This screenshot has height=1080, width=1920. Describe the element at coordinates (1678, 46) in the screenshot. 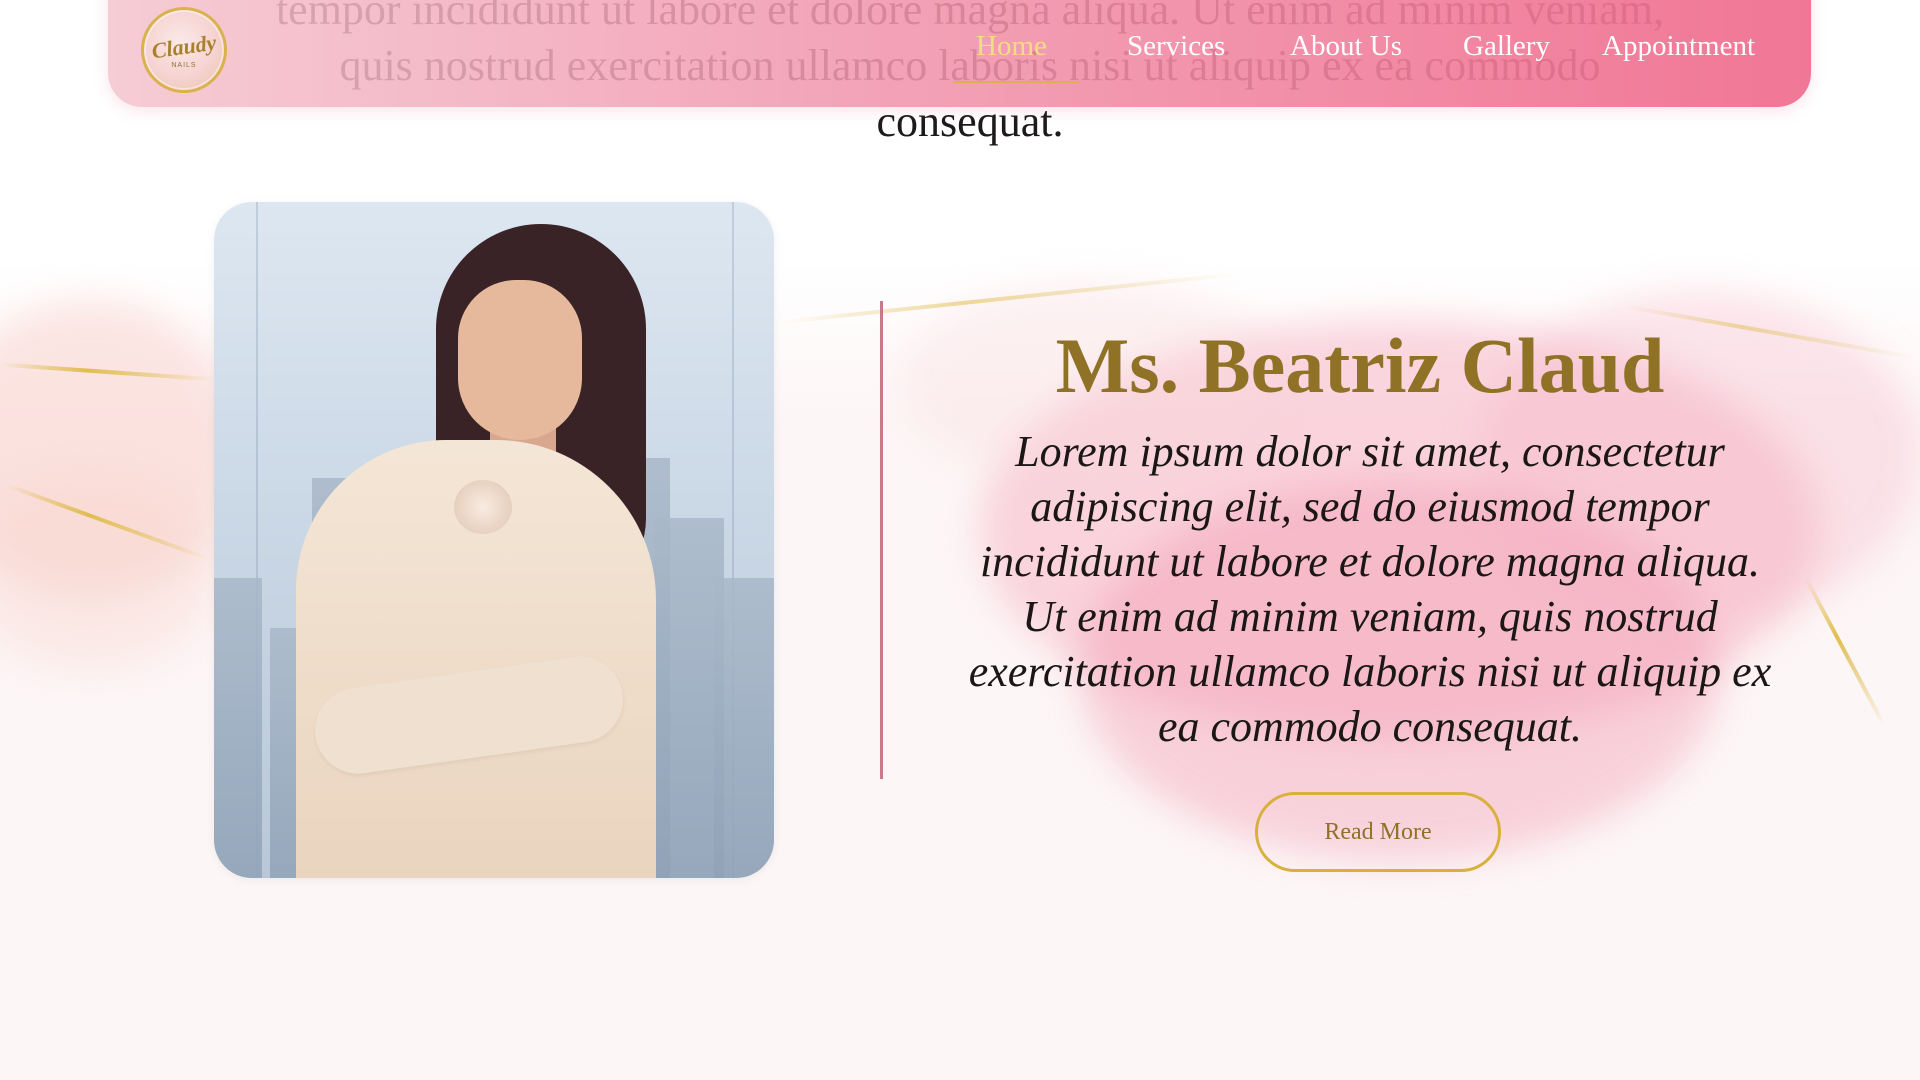

I see `nav-item-appointment: Appointment` at that location.